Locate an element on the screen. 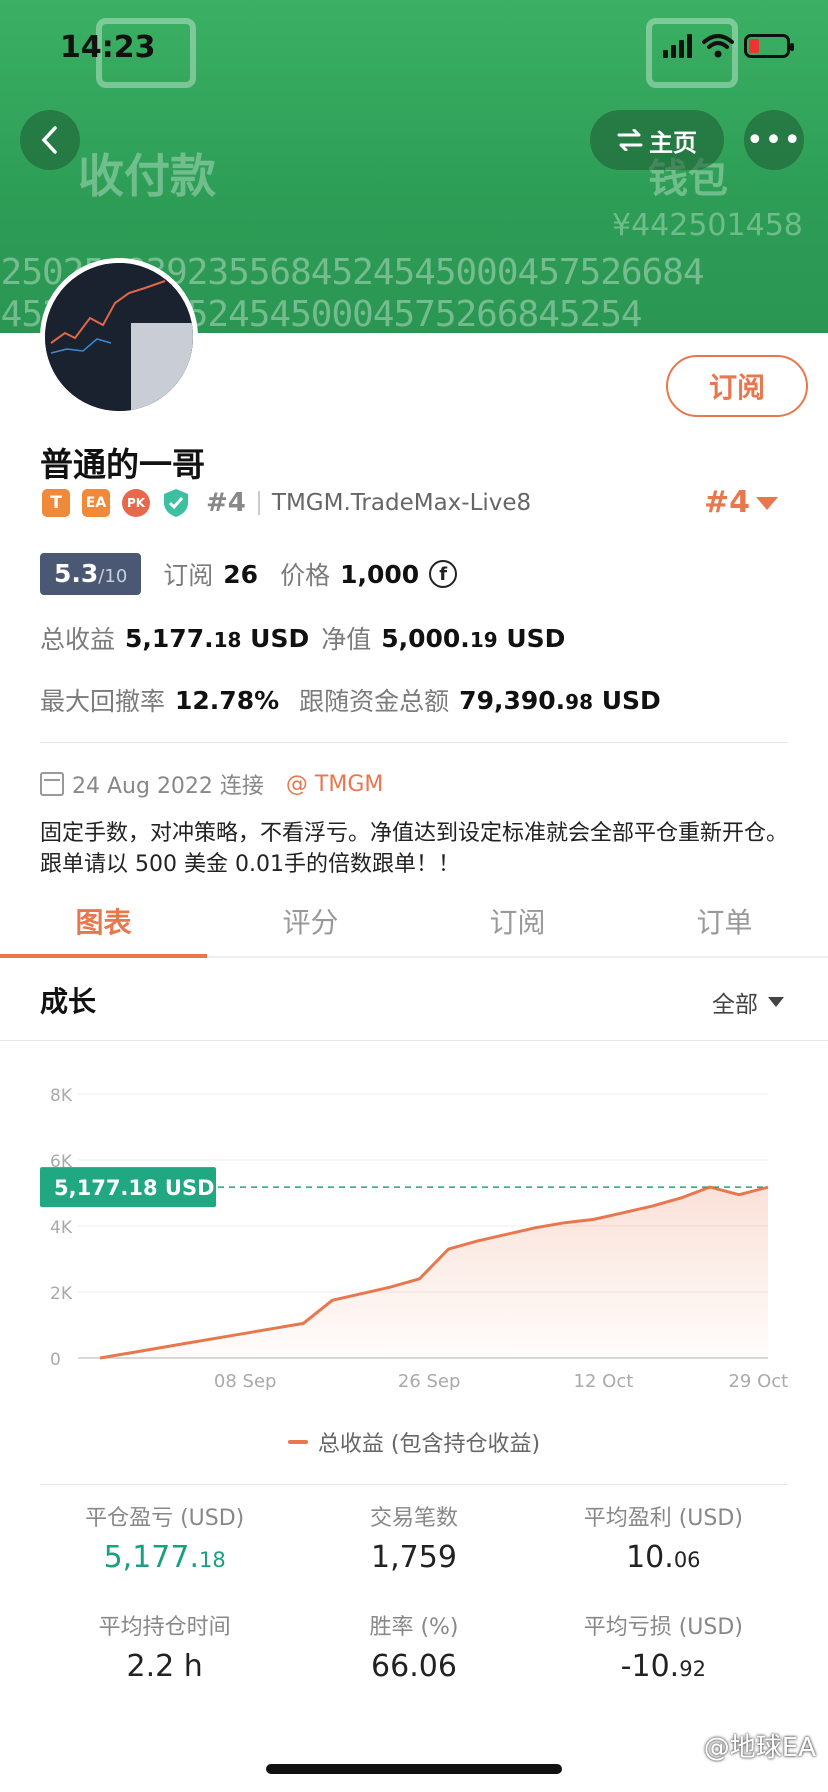 The height and width of the screenshot is (1792, 828). more-button: ••• is located at coordinates (774, 140).